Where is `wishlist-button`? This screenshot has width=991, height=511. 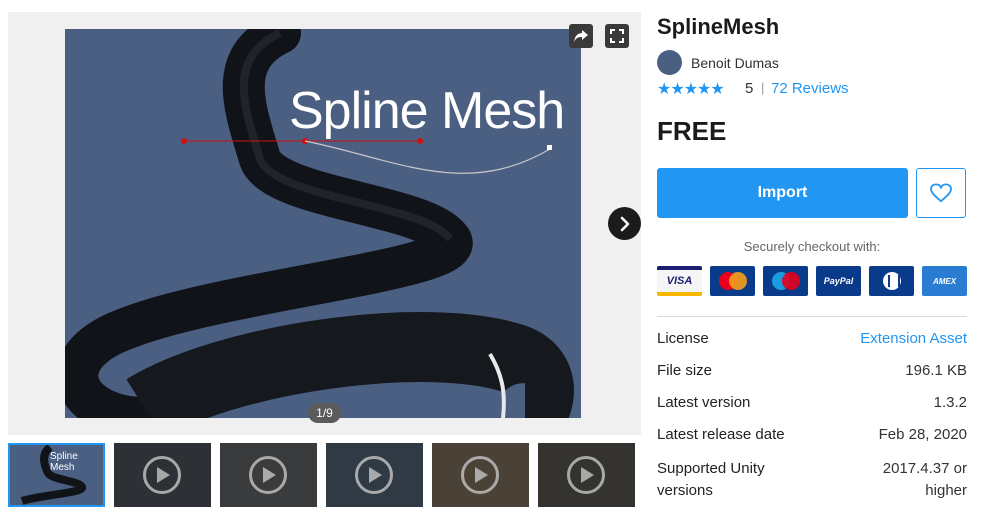 wishlist-button is located at coordinates (941, 193).